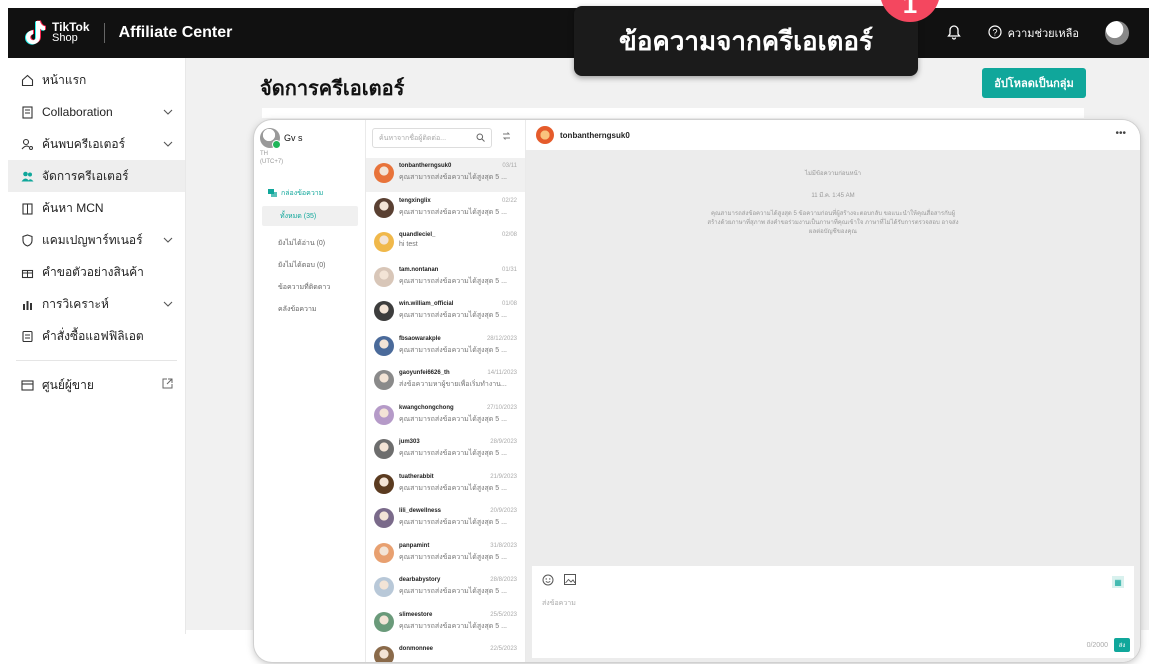  Describe the element at coordinates (27, 176) in the screenshot. I see `people-icon` at that location.